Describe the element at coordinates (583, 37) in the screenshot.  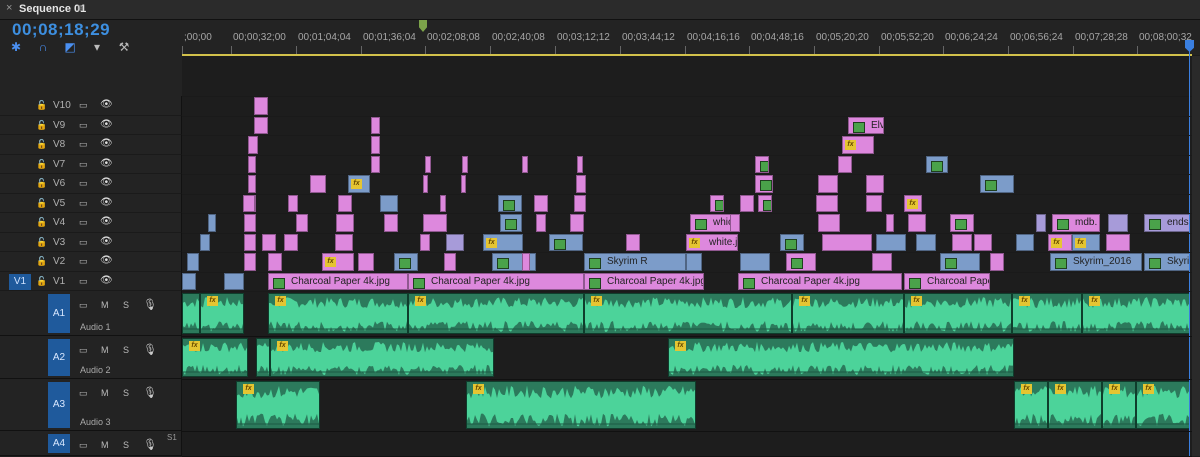
I see `ruler-timecode-label: 00;03;12;12` at that location.